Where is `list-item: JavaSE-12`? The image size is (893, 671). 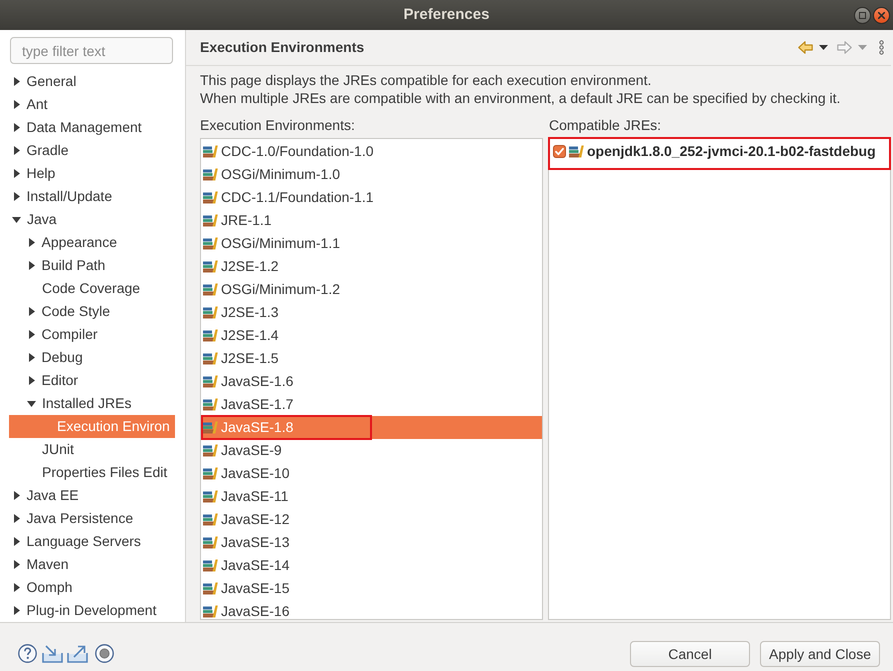
list-item: JavaSE-12 is located at coordinates (246, 519).